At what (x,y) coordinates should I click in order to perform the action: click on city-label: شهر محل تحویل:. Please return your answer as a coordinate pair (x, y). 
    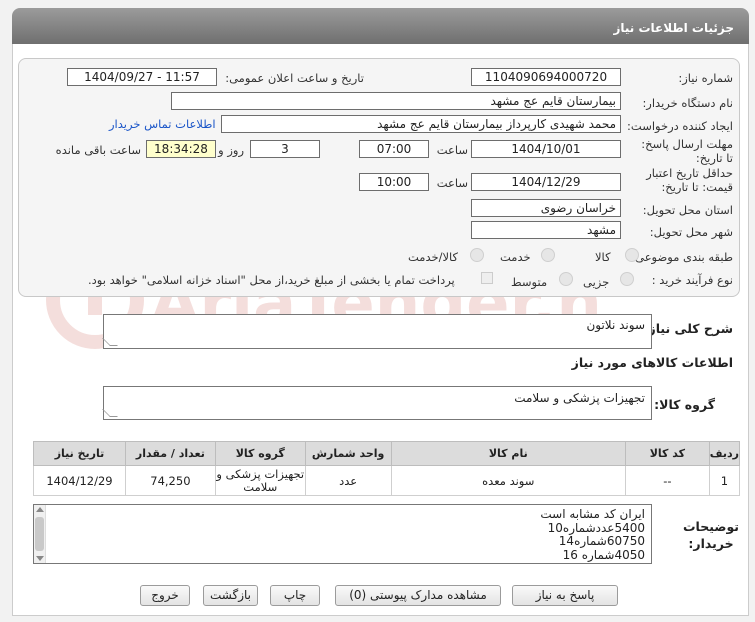
    Looking at the image, I should click on (691, 232).